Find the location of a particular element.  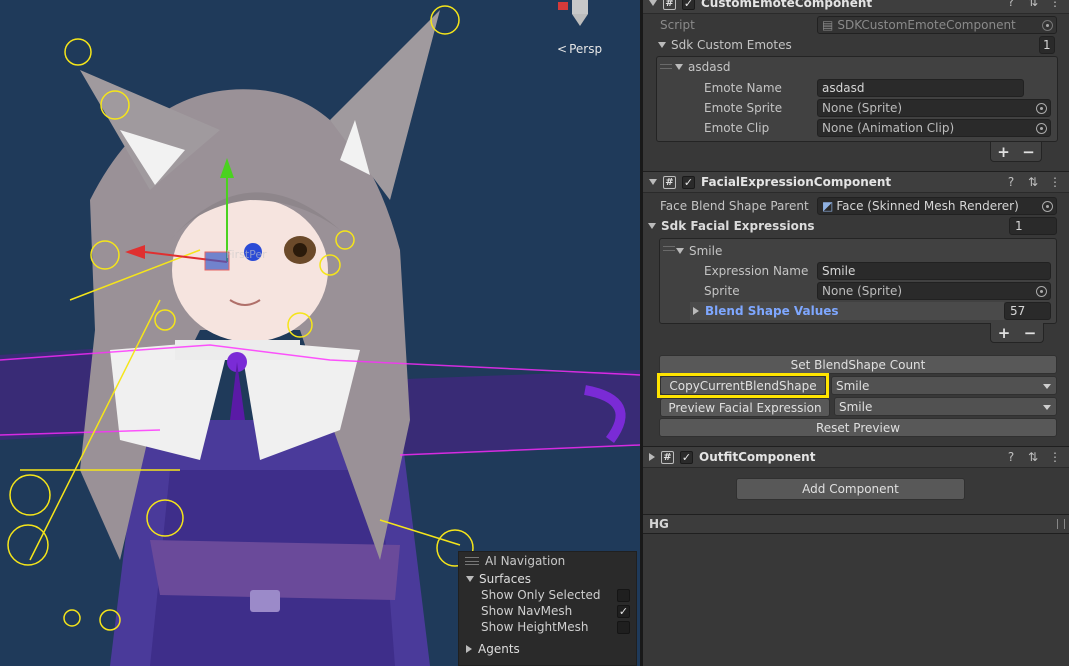

expression-name-row: Expression Name is located at coordinates (756, 271).